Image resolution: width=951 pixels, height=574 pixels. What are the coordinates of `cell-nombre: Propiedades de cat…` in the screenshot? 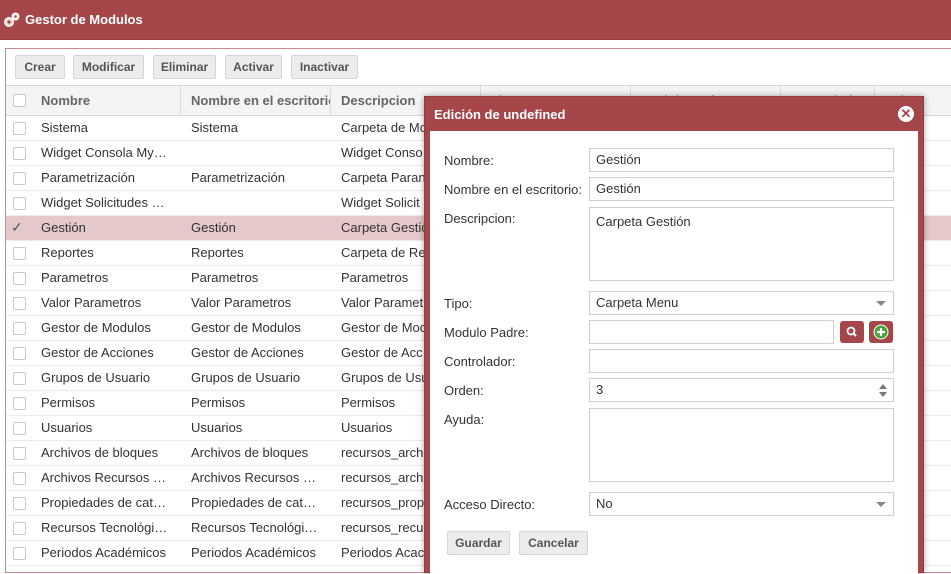 It's located at (104, 502).